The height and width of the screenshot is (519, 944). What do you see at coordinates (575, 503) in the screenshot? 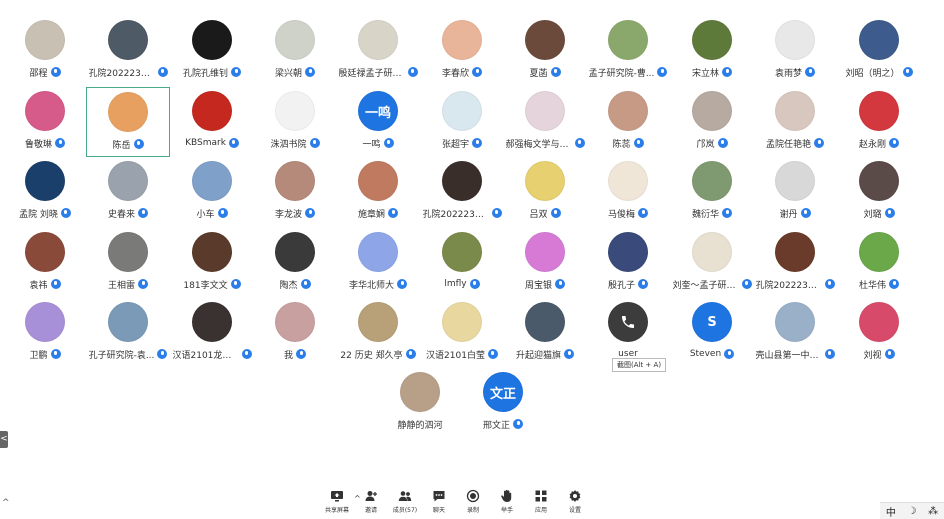
I see `settings-button: 设置` at bounding box center [575, 503].